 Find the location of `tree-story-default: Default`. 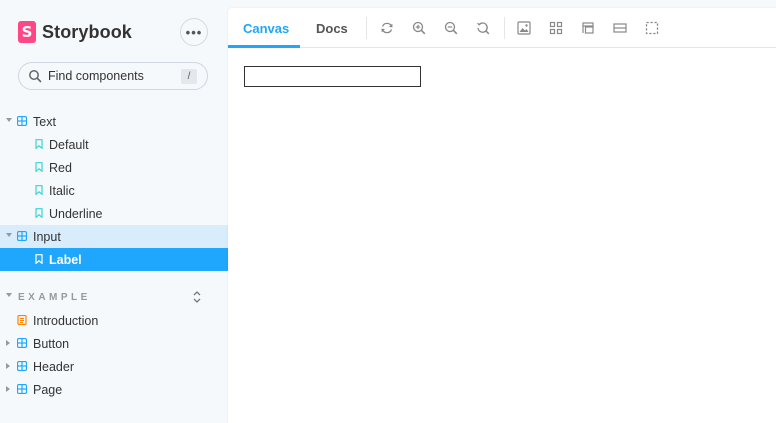

tree-story-default: Default is located at coordinates (114, 144).